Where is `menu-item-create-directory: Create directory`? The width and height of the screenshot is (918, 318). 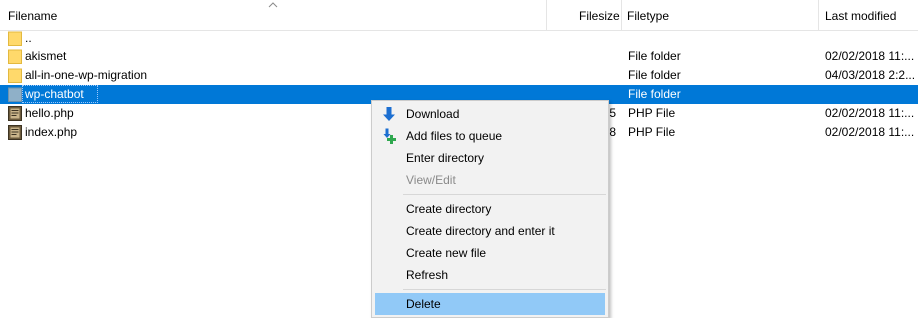
menu-item-create-directory: Create directory is located at coordinates (490, 209).